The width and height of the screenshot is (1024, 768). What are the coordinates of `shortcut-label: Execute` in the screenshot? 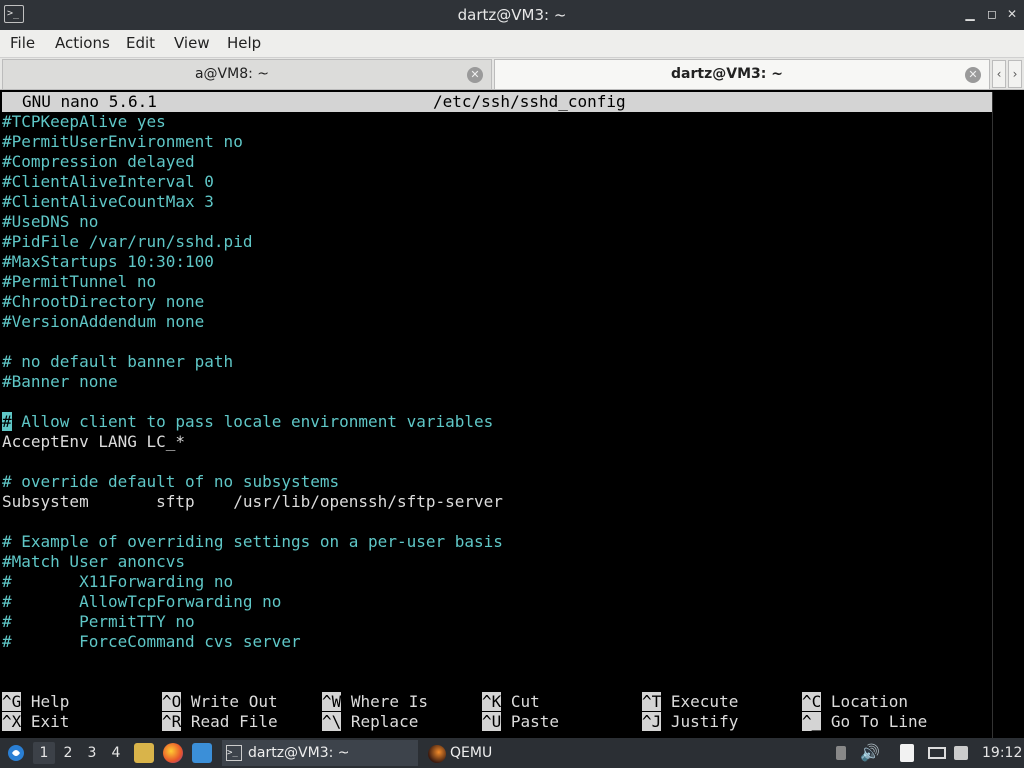 It's located at (700, 701).